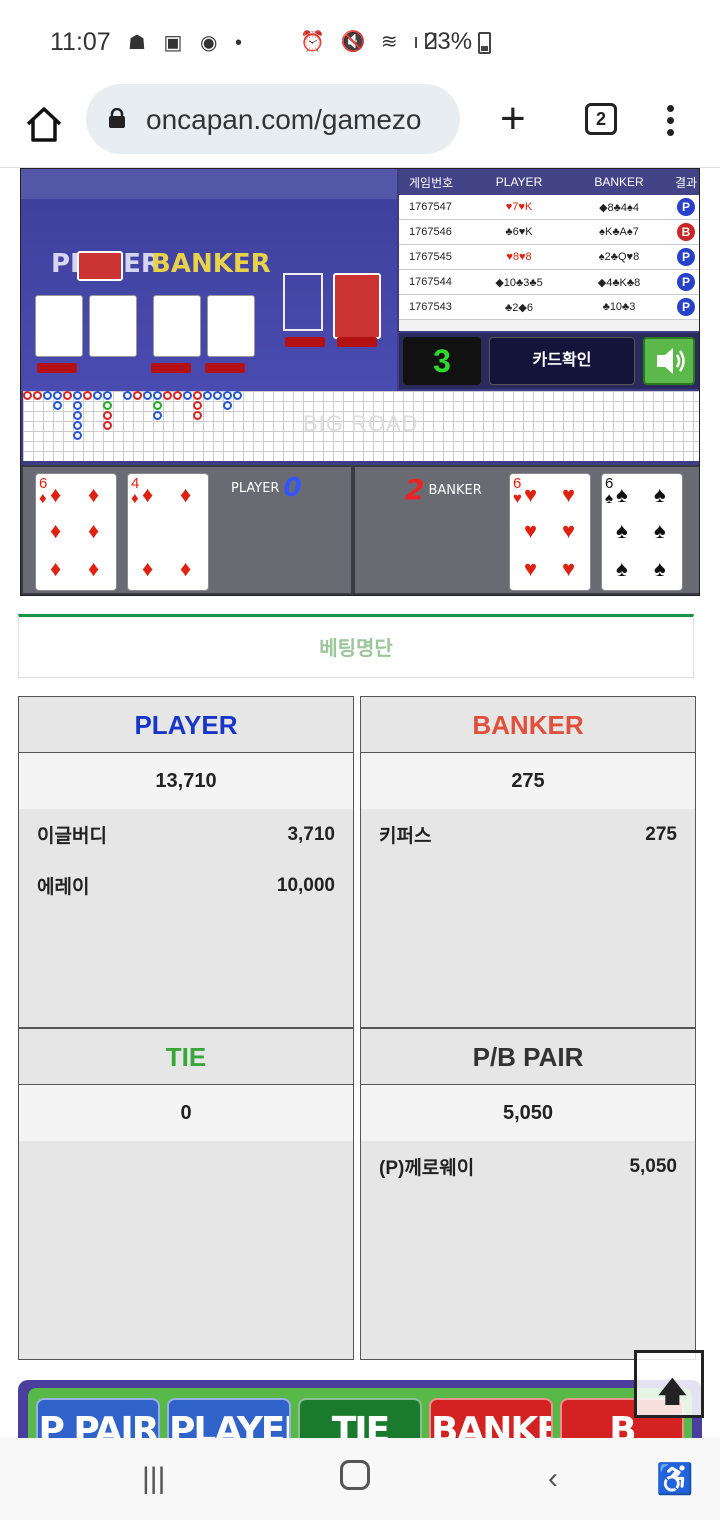  What do you see at coordinates (528, 781) in the screenshot?
I see `panel-total: 275` at bounding box center [528, 781].